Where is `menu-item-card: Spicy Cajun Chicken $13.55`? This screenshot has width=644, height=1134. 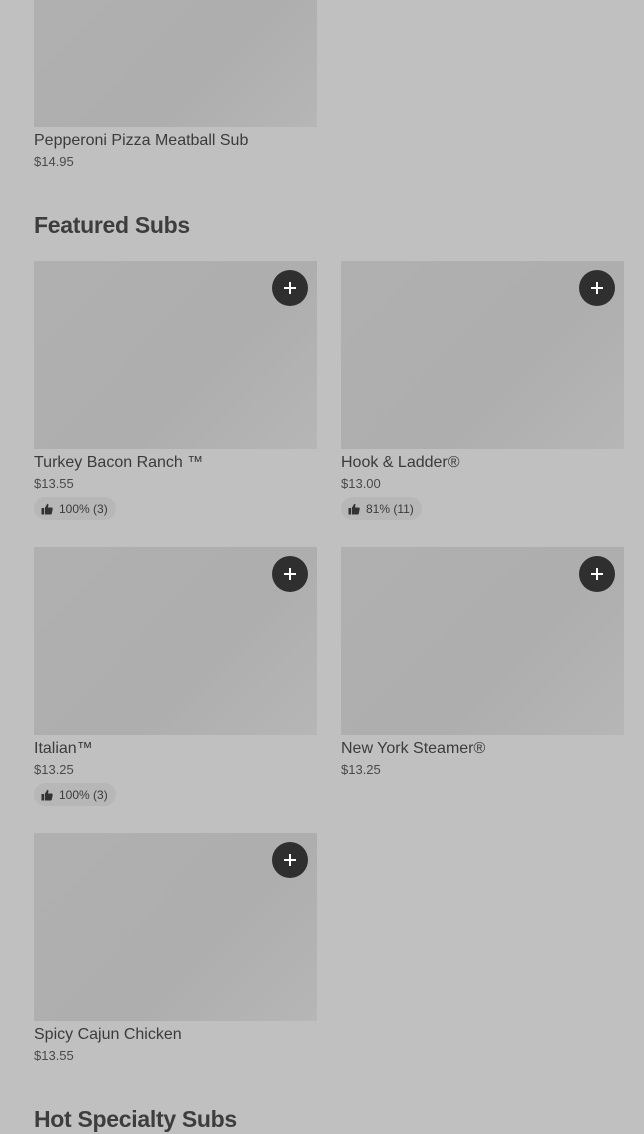
menu-item-card: Spicy Cajun Chicken $13.55 is located at coordinates (175, 948).